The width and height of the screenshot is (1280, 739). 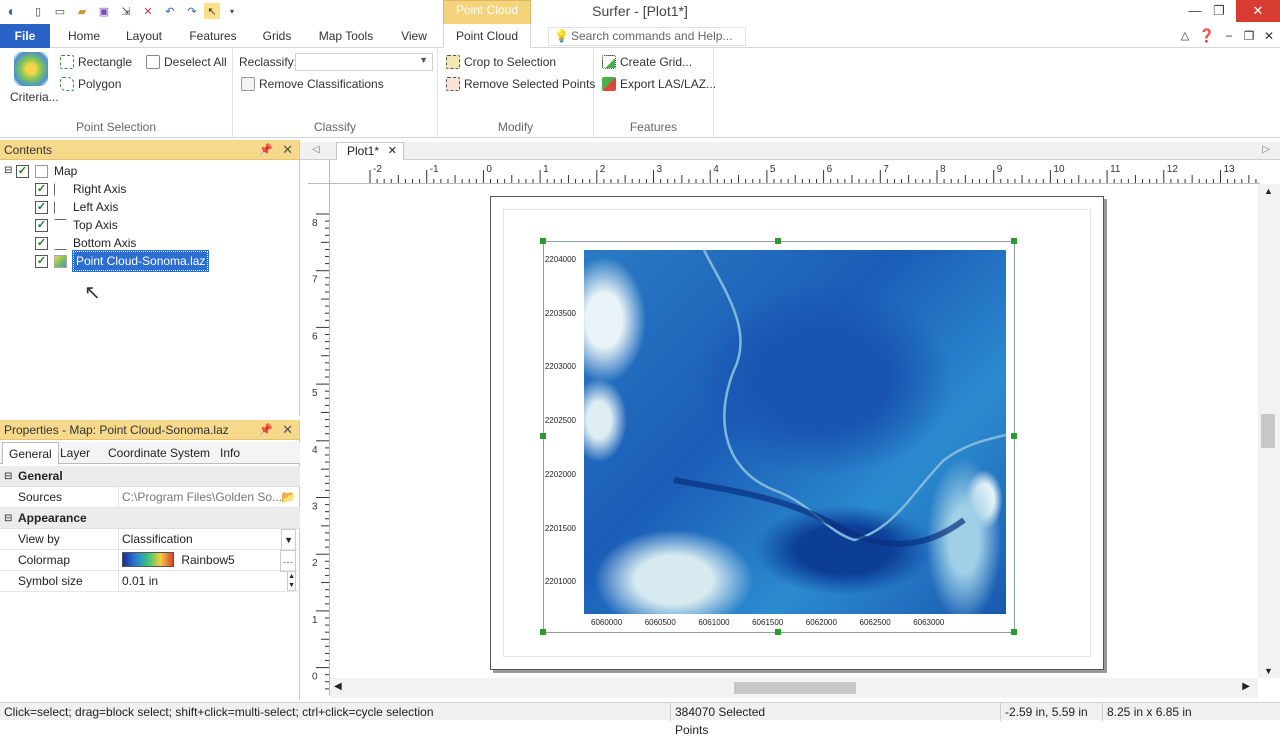 I want to click on maximize-button: ❐, so click(x=1219, y=11).